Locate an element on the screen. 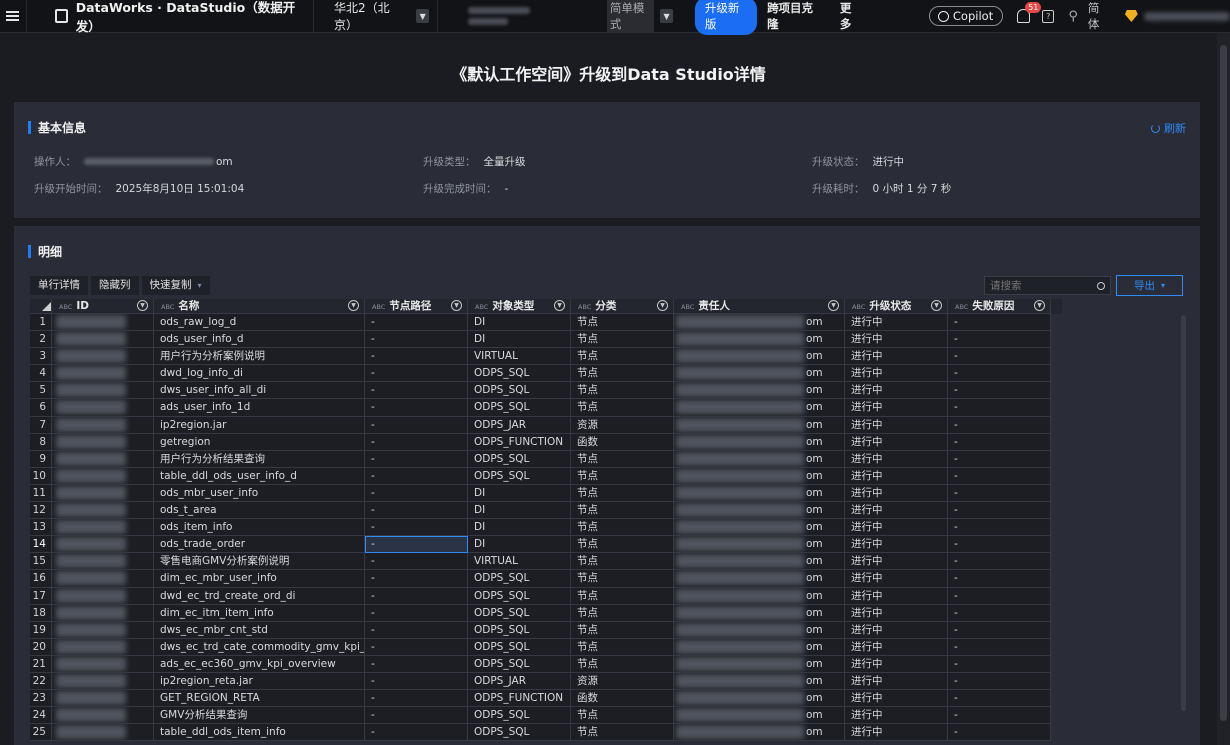  table-row: 14 ods_trade_order - DI 节点 om 进行中 - is located at coordinates (546, 545).